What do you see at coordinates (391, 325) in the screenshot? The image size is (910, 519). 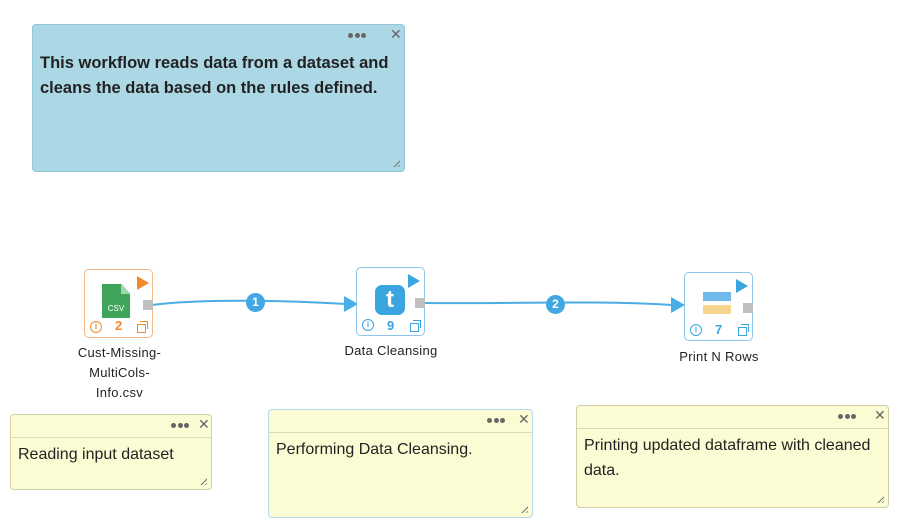 I see `node-count: 9` at bounding box center [391, 325].